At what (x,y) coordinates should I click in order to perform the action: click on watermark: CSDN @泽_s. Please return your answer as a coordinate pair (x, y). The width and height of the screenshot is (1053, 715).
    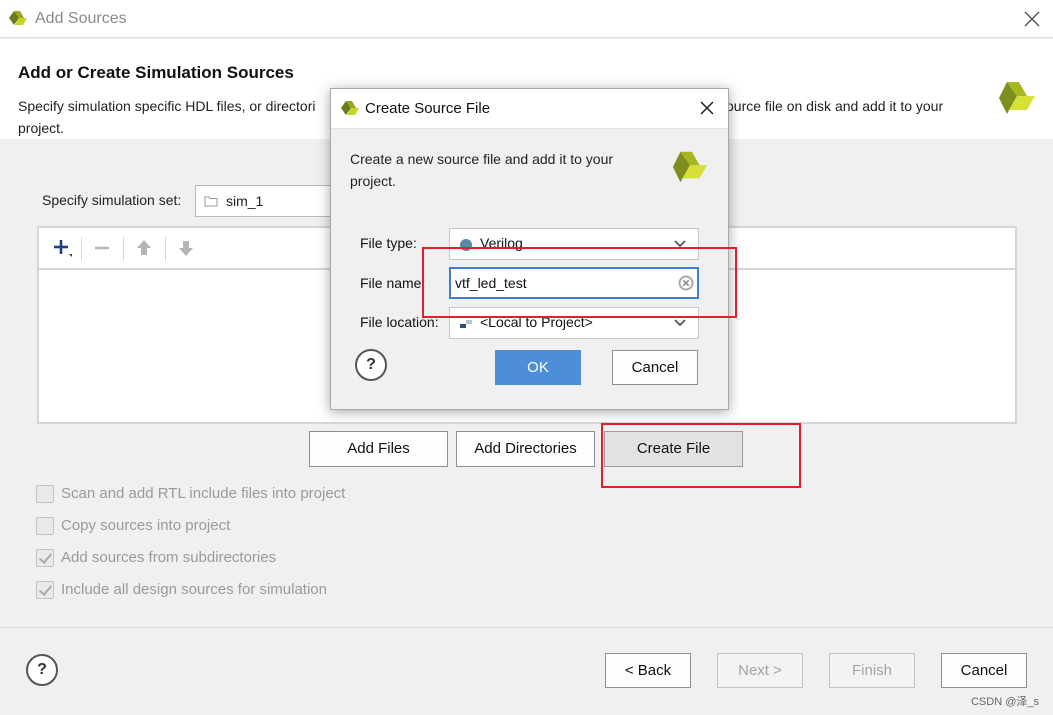
    Looking at the image, I should click on (1004, 702).